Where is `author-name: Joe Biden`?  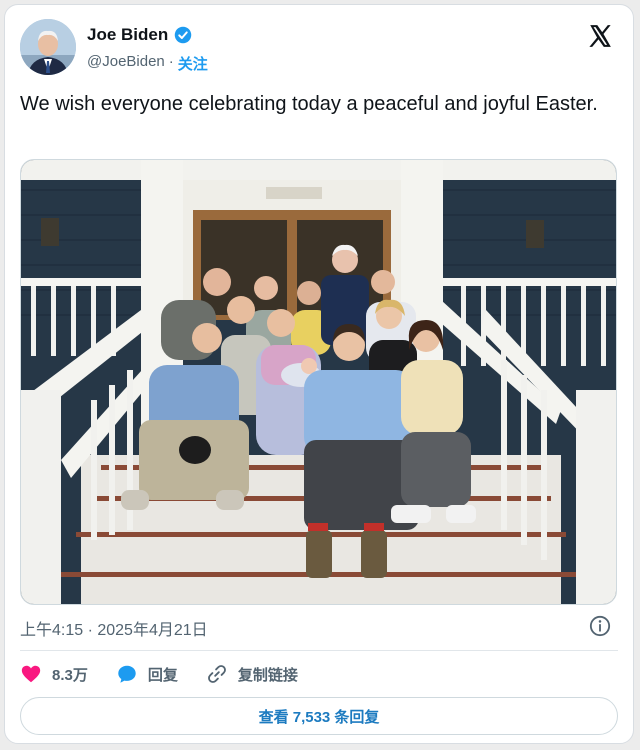
author-name: Joe Biden is located at coordinates (127, 35).